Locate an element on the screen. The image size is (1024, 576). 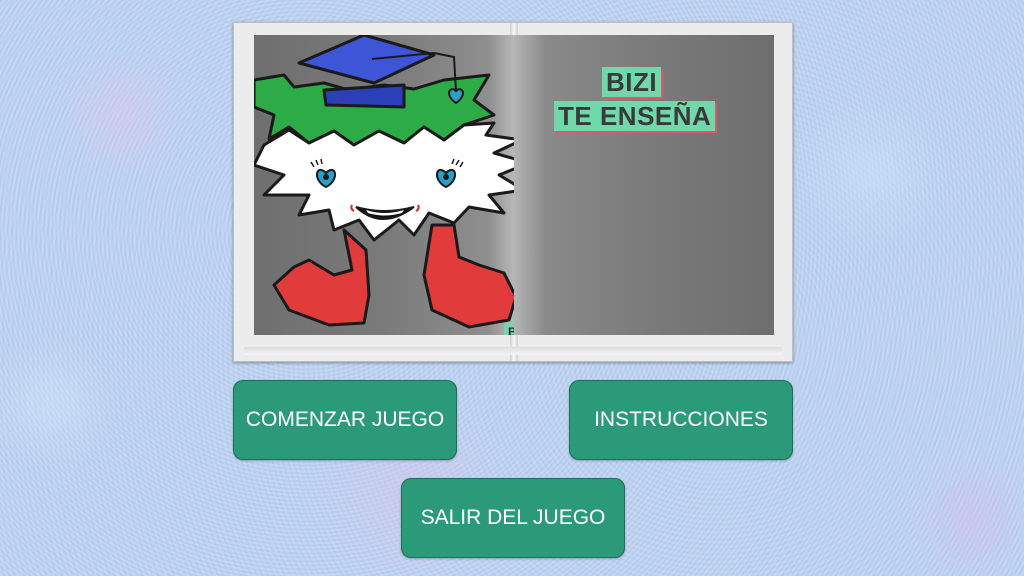
bizi-mascot is located at coordinates (384, 182).